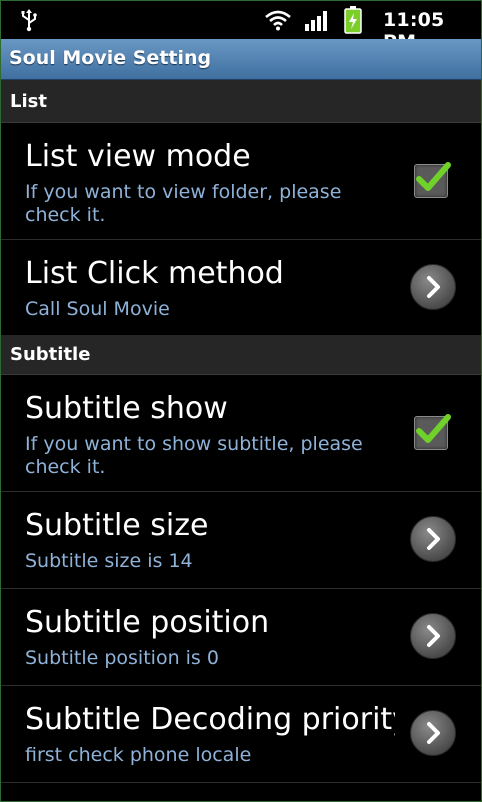 Image resolution: width=482 pixels, height=802 pixels. Describe the element at coordinates (50, 354) in the screenshot. I see `category-label: Subtitle` at that location.